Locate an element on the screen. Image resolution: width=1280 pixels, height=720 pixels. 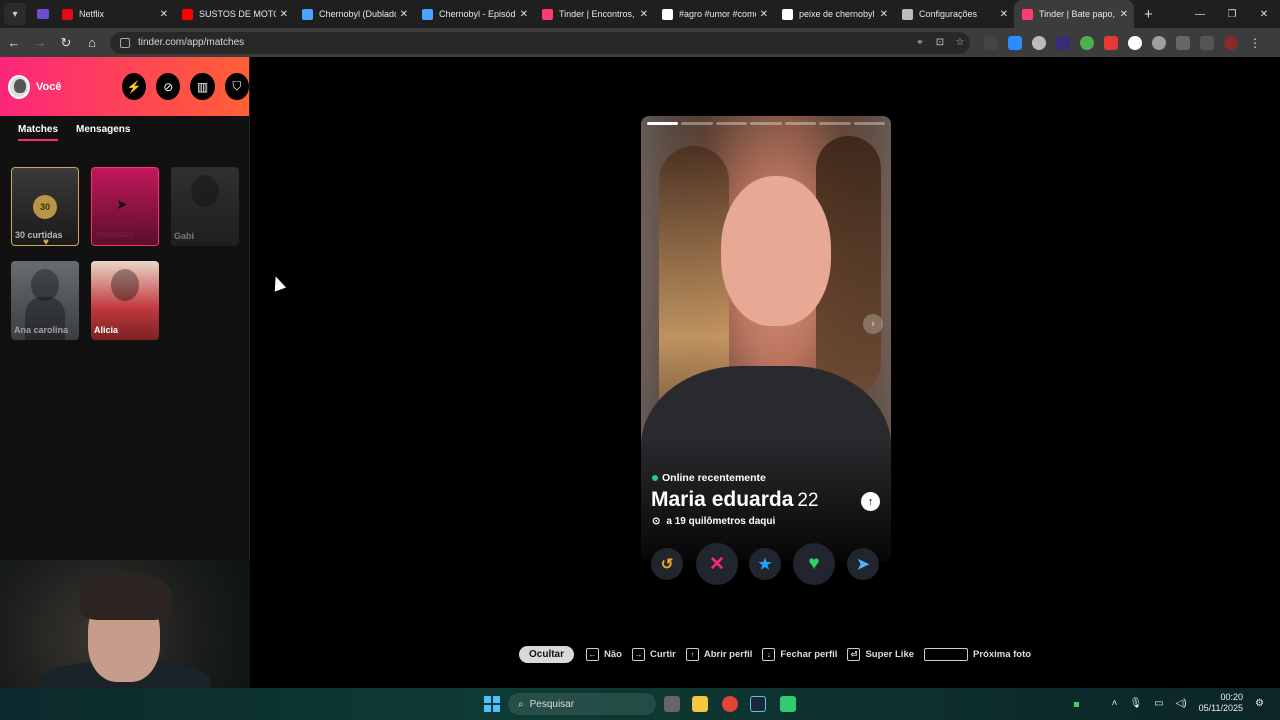
user-avatar is located at coordinates (19, 86).